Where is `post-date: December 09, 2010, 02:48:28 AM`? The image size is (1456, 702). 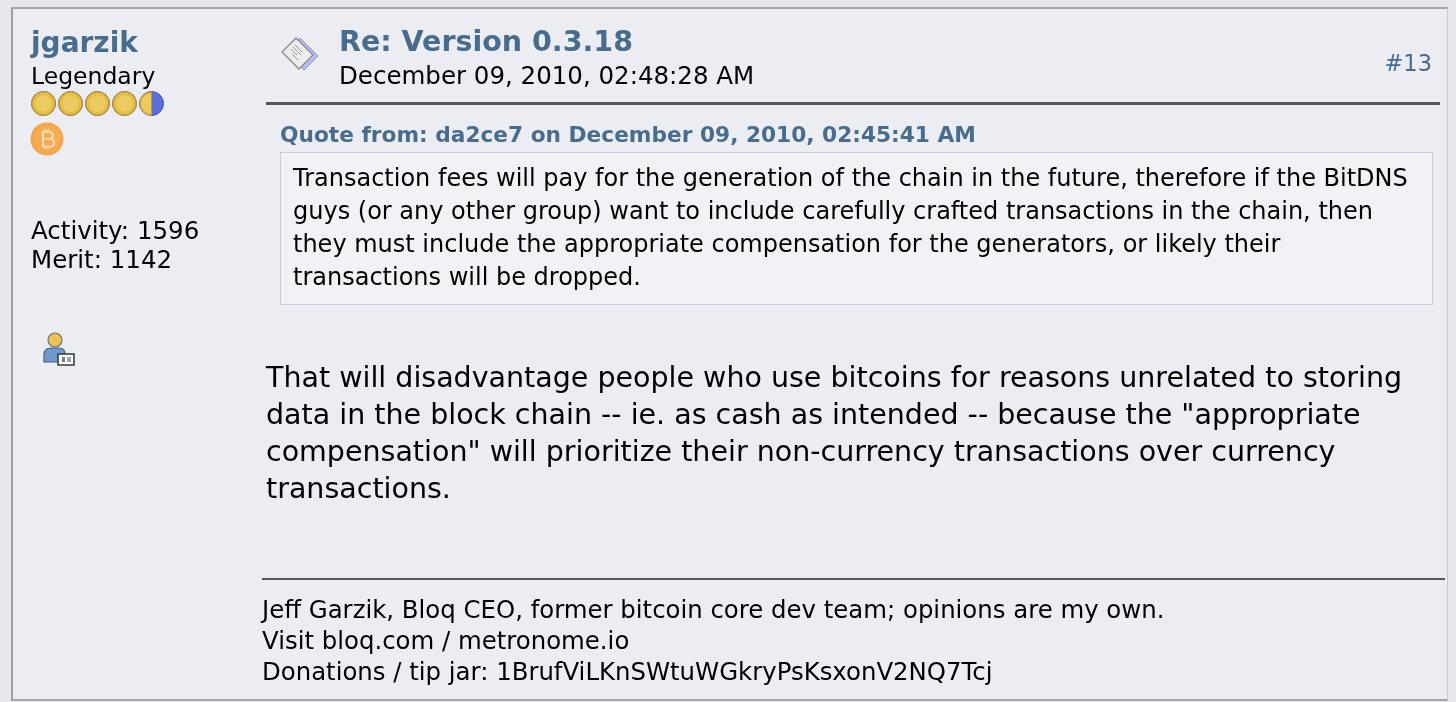 post-date: December 09, 2010, 02:48:28 AM is located at coordinates (547, 75).